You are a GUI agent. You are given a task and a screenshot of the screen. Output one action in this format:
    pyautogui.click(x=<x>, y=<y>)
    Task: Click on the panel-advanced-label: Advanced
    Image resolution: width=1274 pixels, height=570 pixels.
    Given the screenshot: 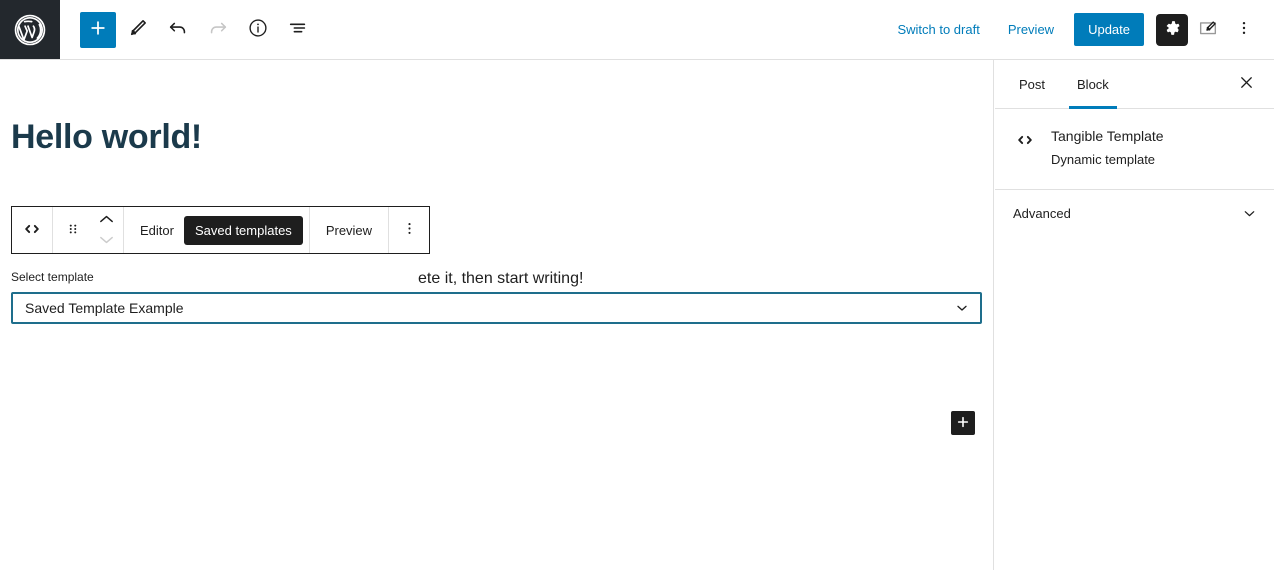 What is the action you would take?
    pyautogui.click(x=1042, y=214)
    